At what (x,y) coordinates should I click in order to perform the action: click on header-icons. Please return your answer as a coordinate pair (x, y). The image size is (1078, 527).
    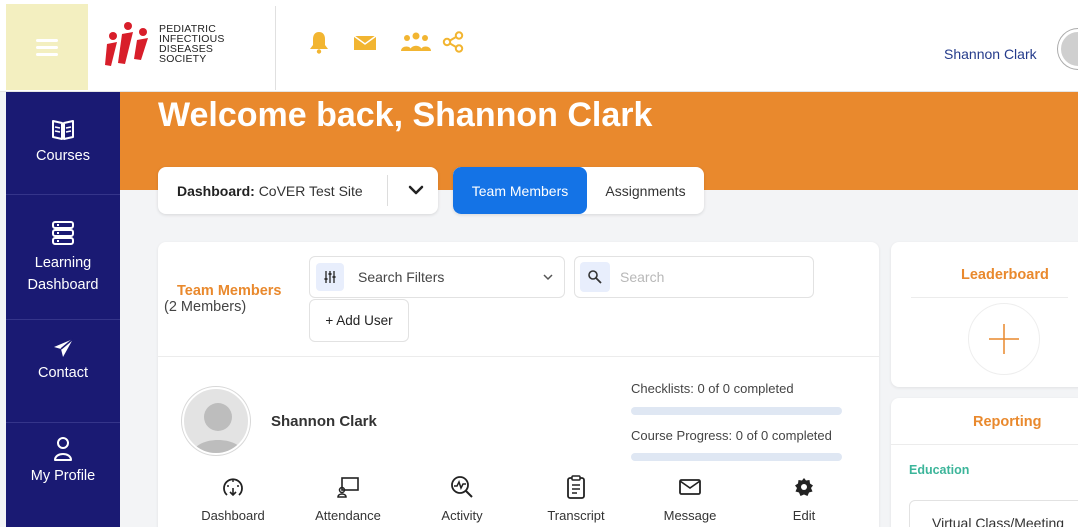
    Looking at the image, I should click on (386, 42).